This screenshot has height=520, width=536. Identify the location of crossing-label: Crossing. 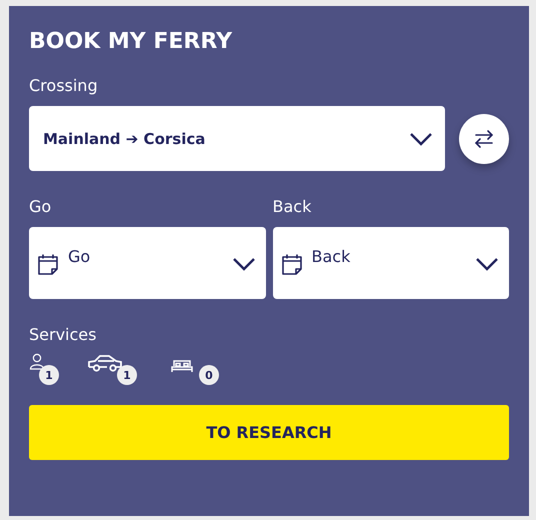
(64, 86).